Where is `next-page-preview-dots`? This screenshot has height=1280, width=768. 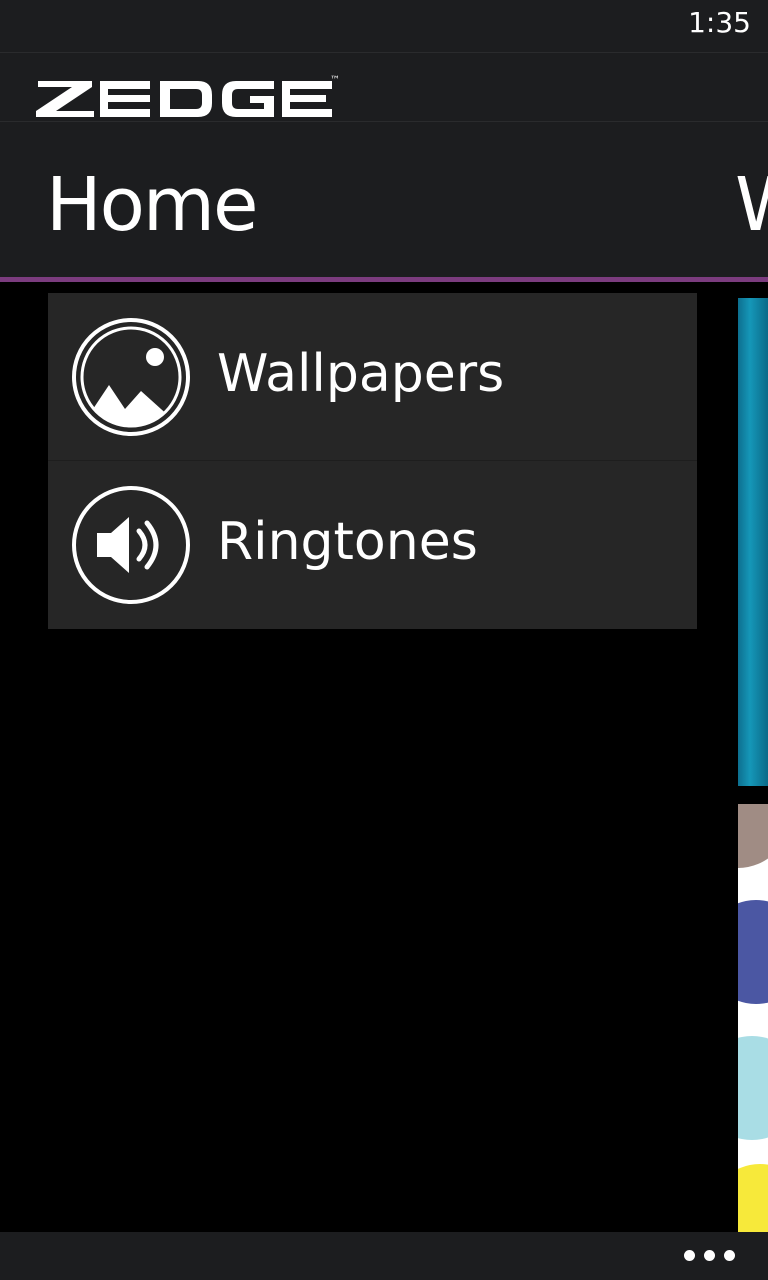
next-page-preview-dots is located at coordinates (753, 1018).